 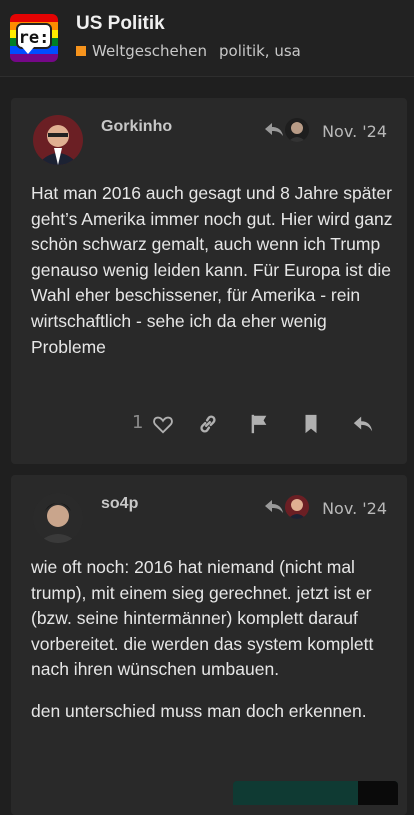 What do you see at coordinates (378, 793) in the screenshot?
I see `image-preview-edge` at bounding box center [378, 793].